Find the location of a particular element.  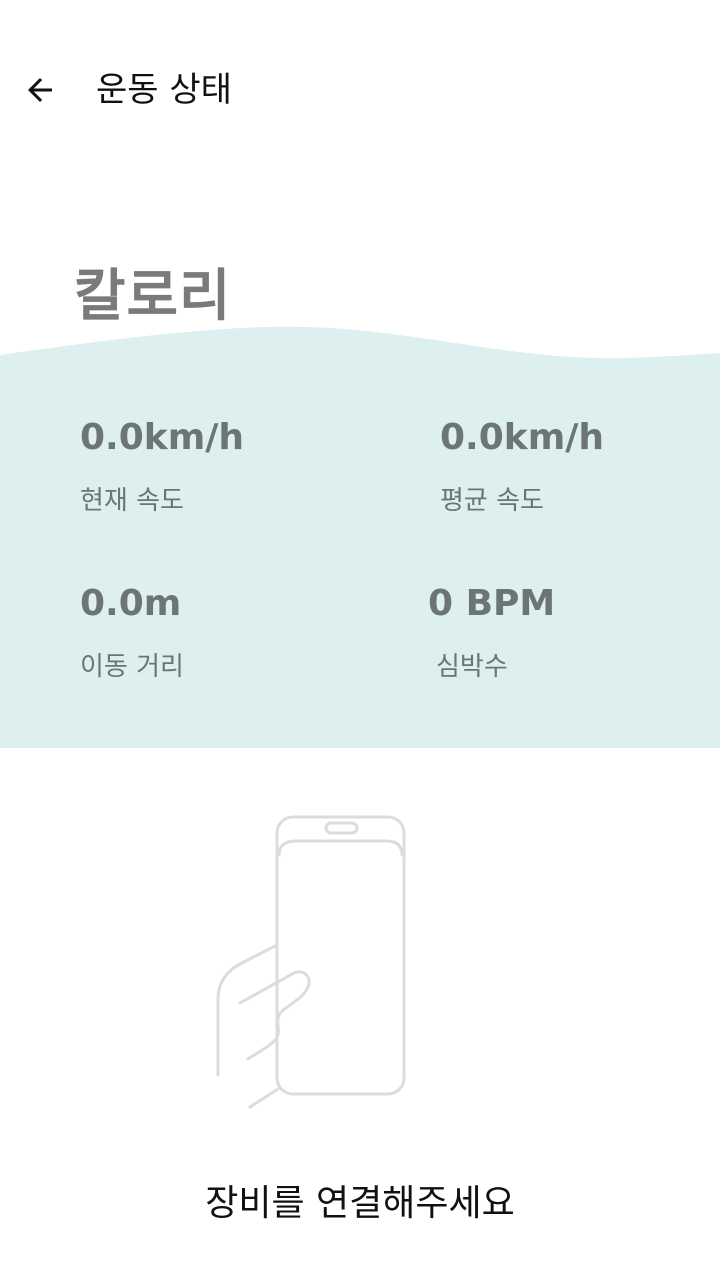

back-button is located at coordinates (40, 90).